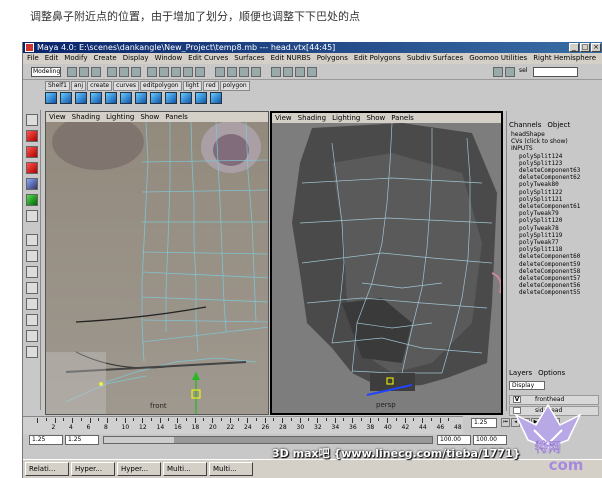 This screenshot has width=602, height=478. What do you see at coordinates (120, 117) in the screenshot?
I see `viewport-menu-item: Lighting` at bounding box center [120, 117].